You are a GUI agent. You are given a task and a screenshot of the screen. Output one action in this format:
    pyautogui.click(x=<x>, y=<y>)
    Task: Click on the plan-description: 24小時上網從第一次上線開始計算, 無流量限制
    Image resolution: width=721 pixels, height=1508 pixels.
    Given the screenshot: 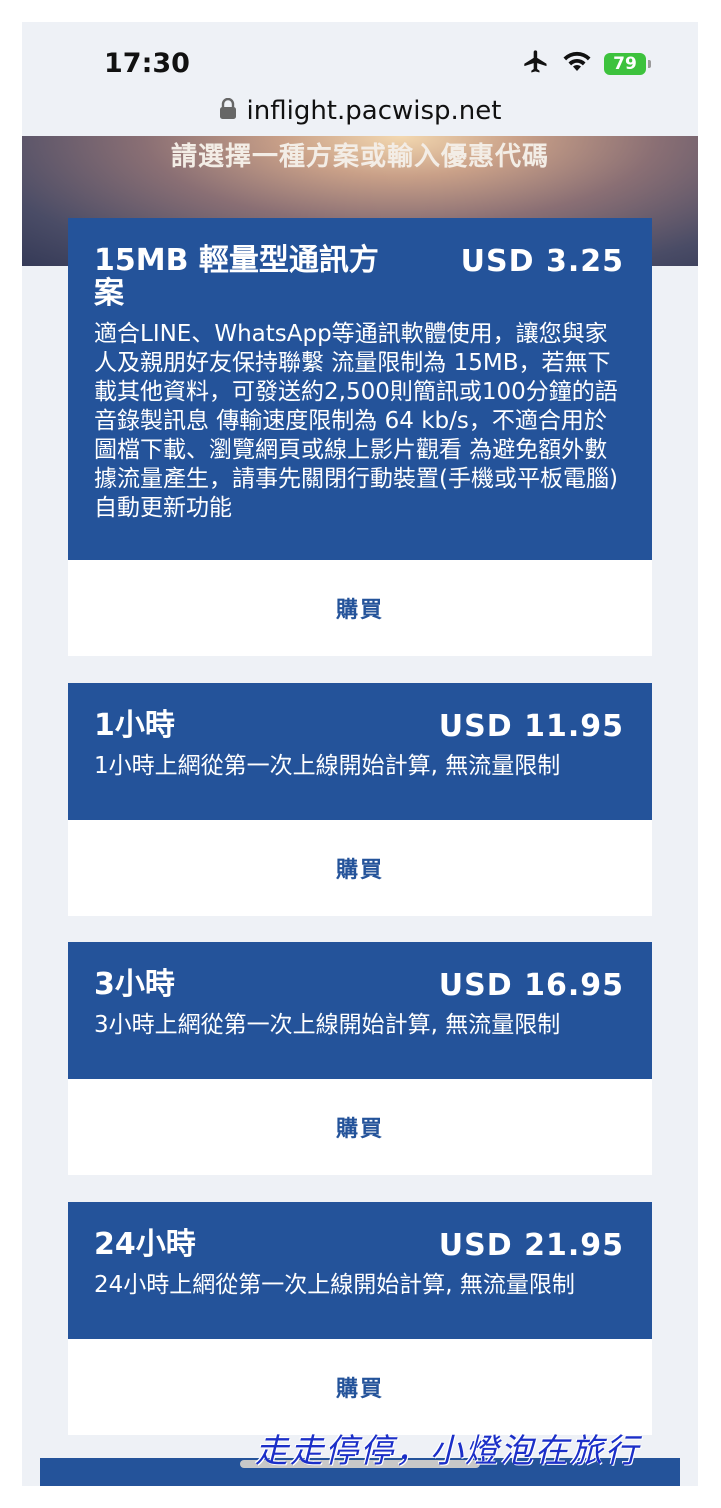 What is the action you would take?
    pyautogui.click(x=334, y=1285)
    